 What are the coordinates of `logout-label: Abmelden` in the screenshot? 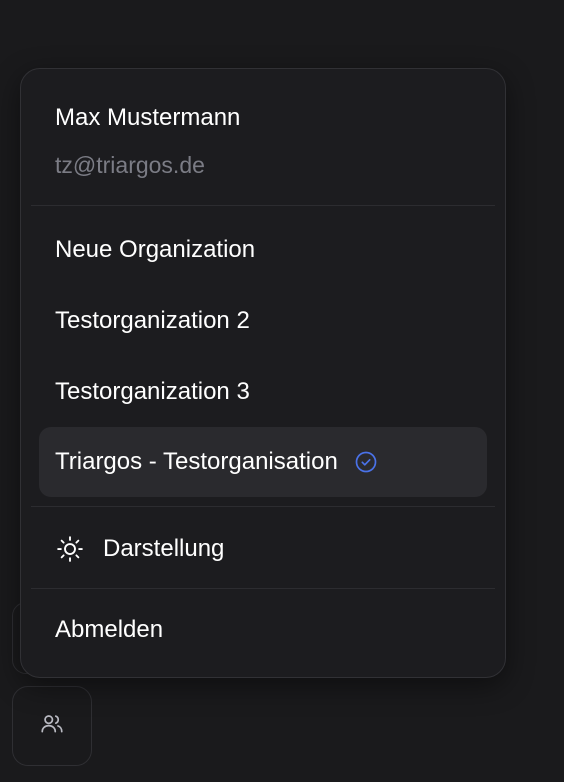 It's located at (109, 629).